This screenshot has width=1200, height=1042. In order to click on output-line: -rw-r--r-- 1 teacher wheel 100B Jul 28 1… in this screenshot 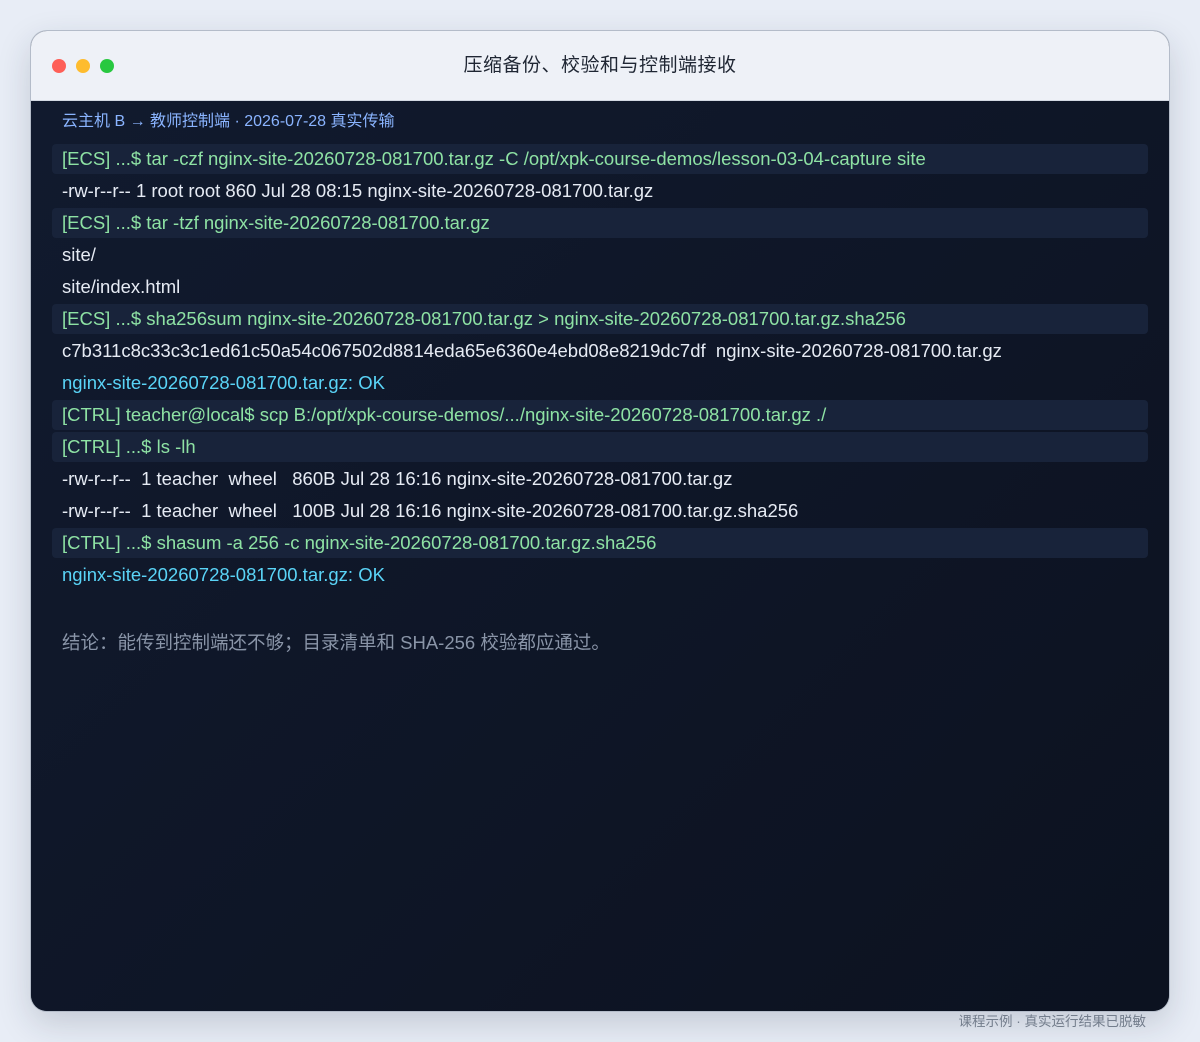, I will do `click(430, 510)`.